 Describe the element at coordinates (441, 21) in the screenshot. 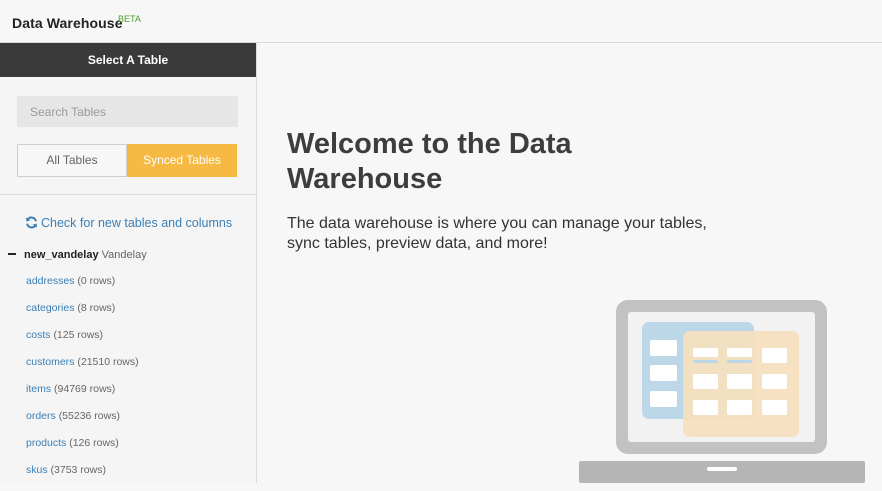

I see `top-bar: Data Warehouse BETA` at that location.